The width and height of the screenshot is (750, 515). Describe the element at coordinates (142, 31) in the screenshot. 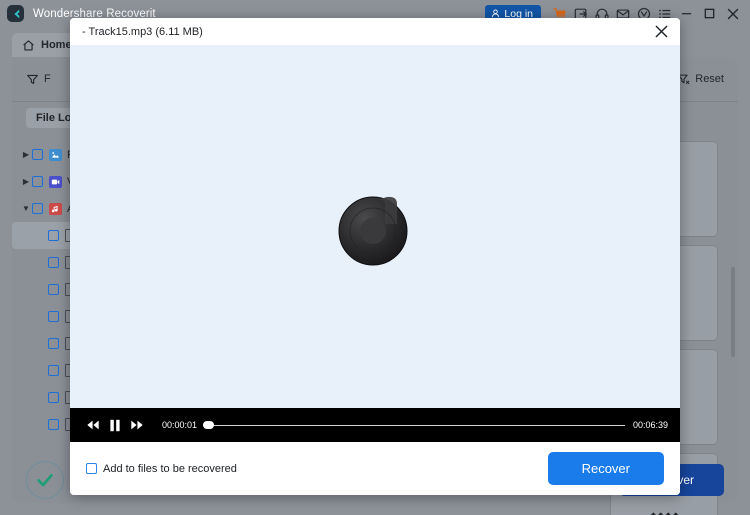

I see `modal-title: - Track15.mp3 (6.11 MB)` at that location.